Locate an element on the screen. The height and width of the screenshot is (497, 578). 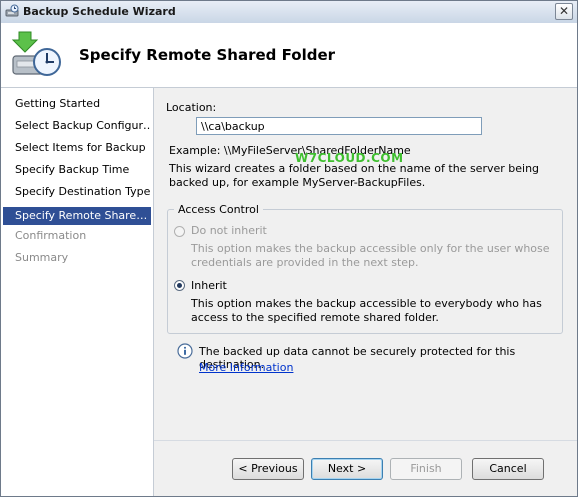
finish-button: Finish is located at coordinates (426, 469).